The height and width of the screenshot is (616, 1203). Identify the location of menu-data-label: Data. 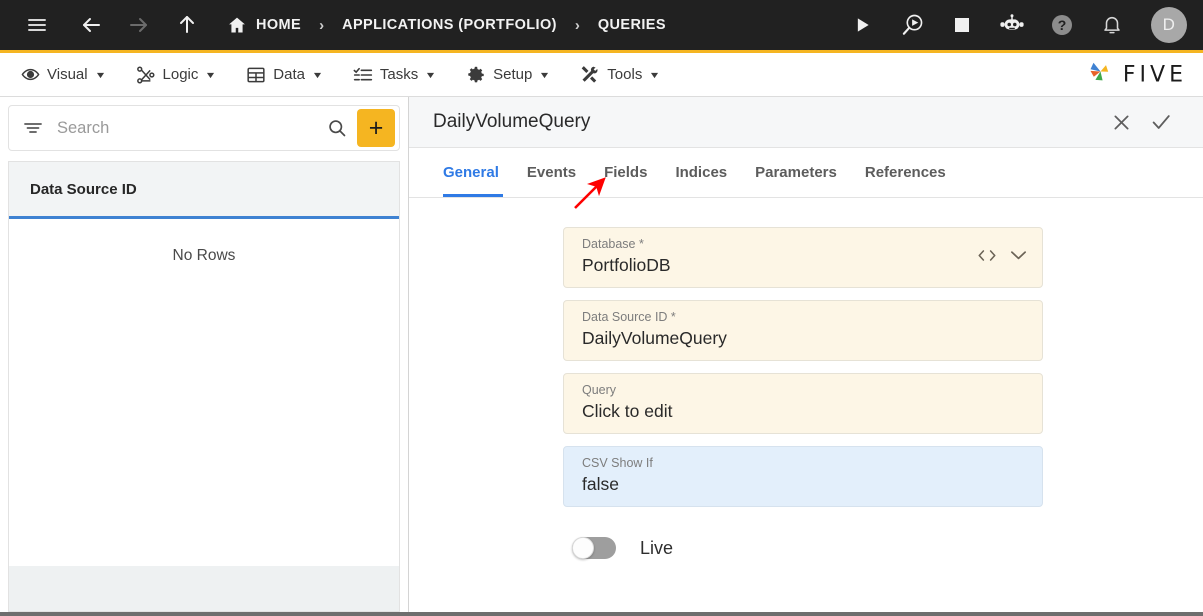
(289, 74).